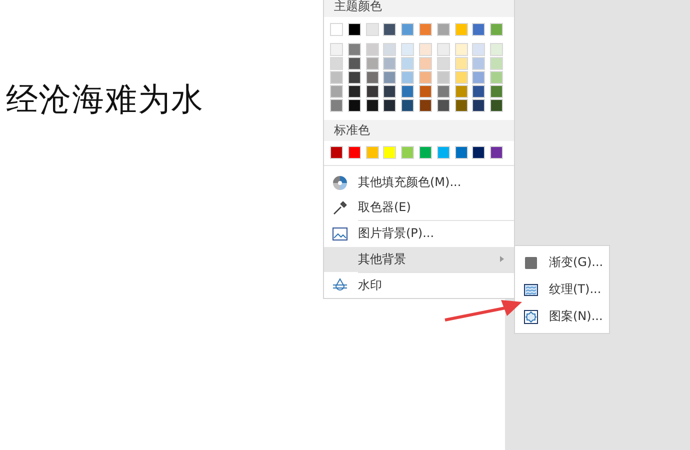 Image resolution: width=690 pixels, height=450 pixels. What do you see at coordinates (340, 182) in the screenshot?
I see `color-wheel-icon` at bounding box center [340, 182].